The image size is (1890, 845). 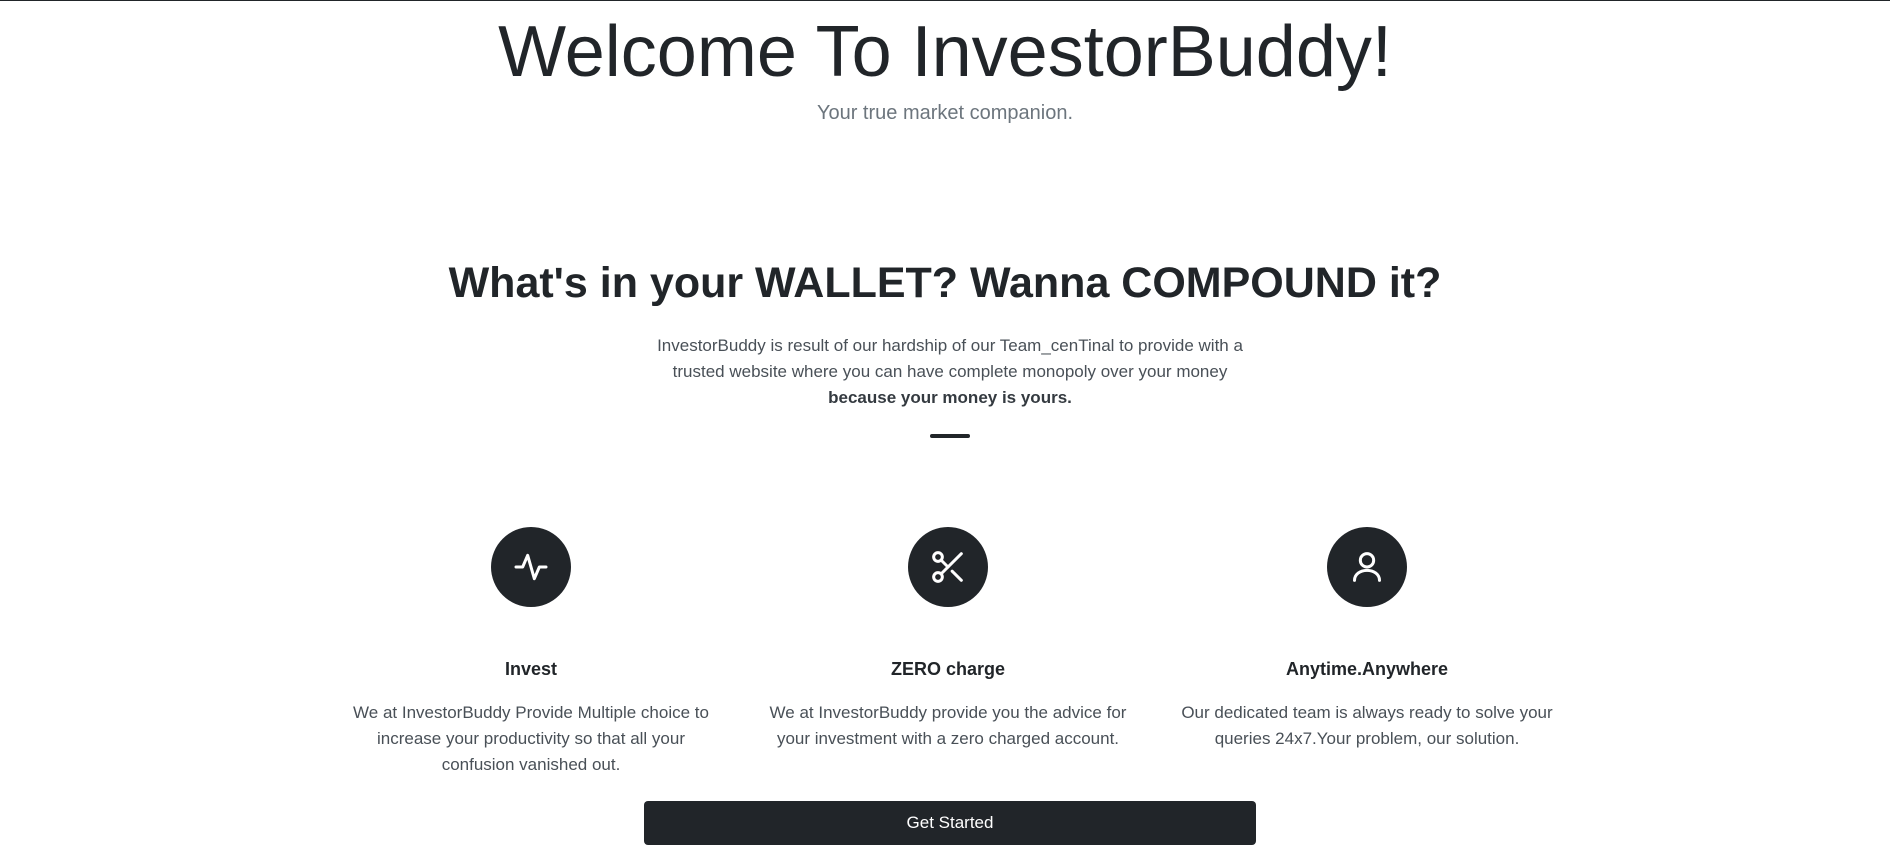 I want to click on activity-icon, so click(x=531, y=567).